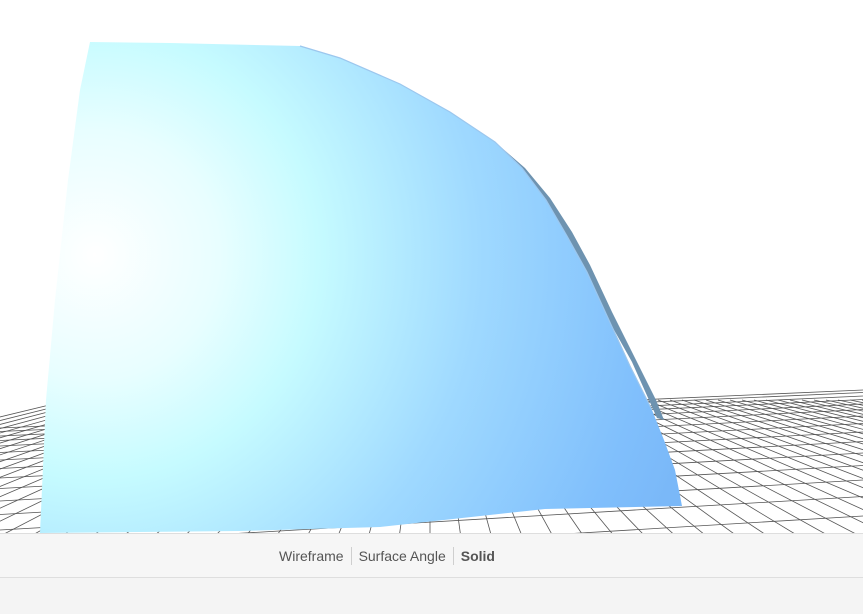  Describe the element at coordinates (402, 556) in the screenshot. I see `surface-angle-mode-button: Surface Angle` at that location.